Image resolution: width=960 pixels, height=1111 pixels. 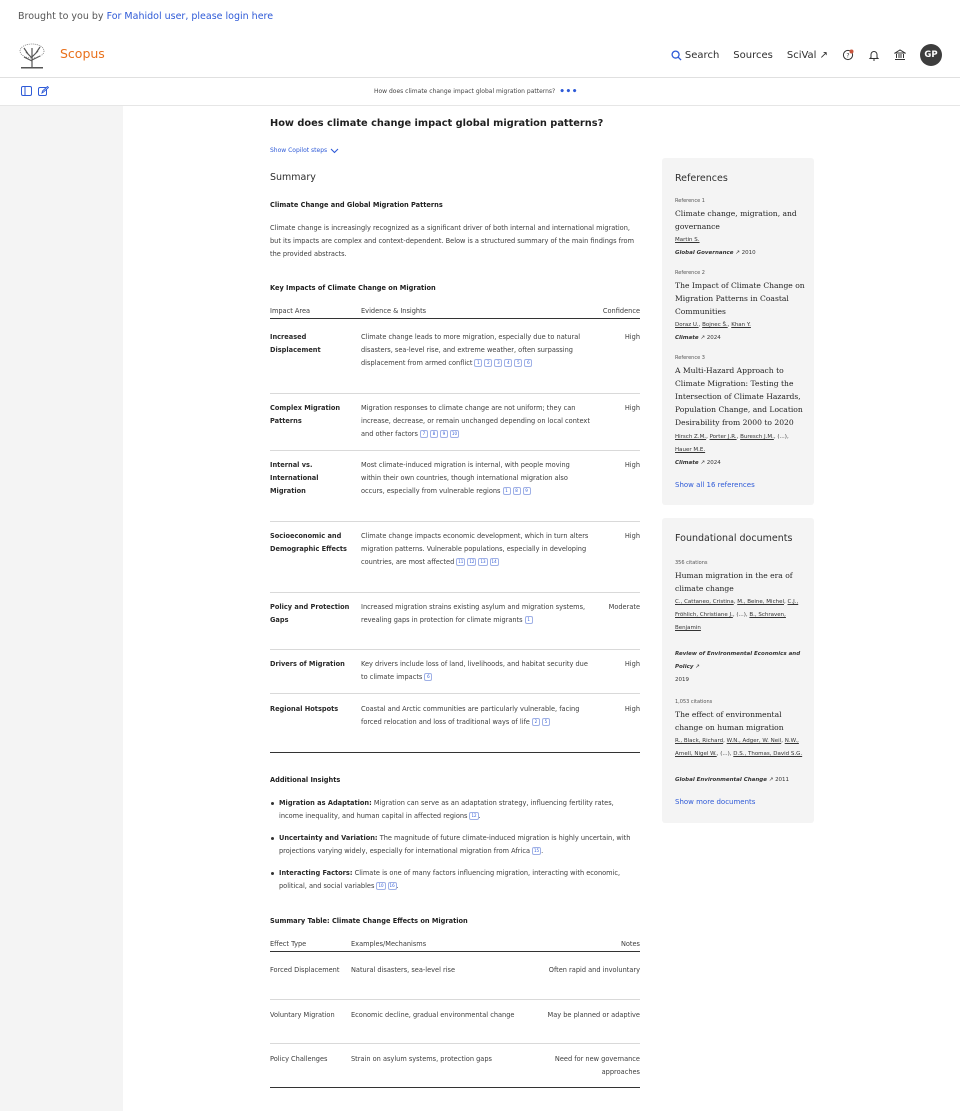 What do you see at coordinates (32, 56) in the screenshot?
I see `elsevier-logo-icon` at bounding box center [32, 56].